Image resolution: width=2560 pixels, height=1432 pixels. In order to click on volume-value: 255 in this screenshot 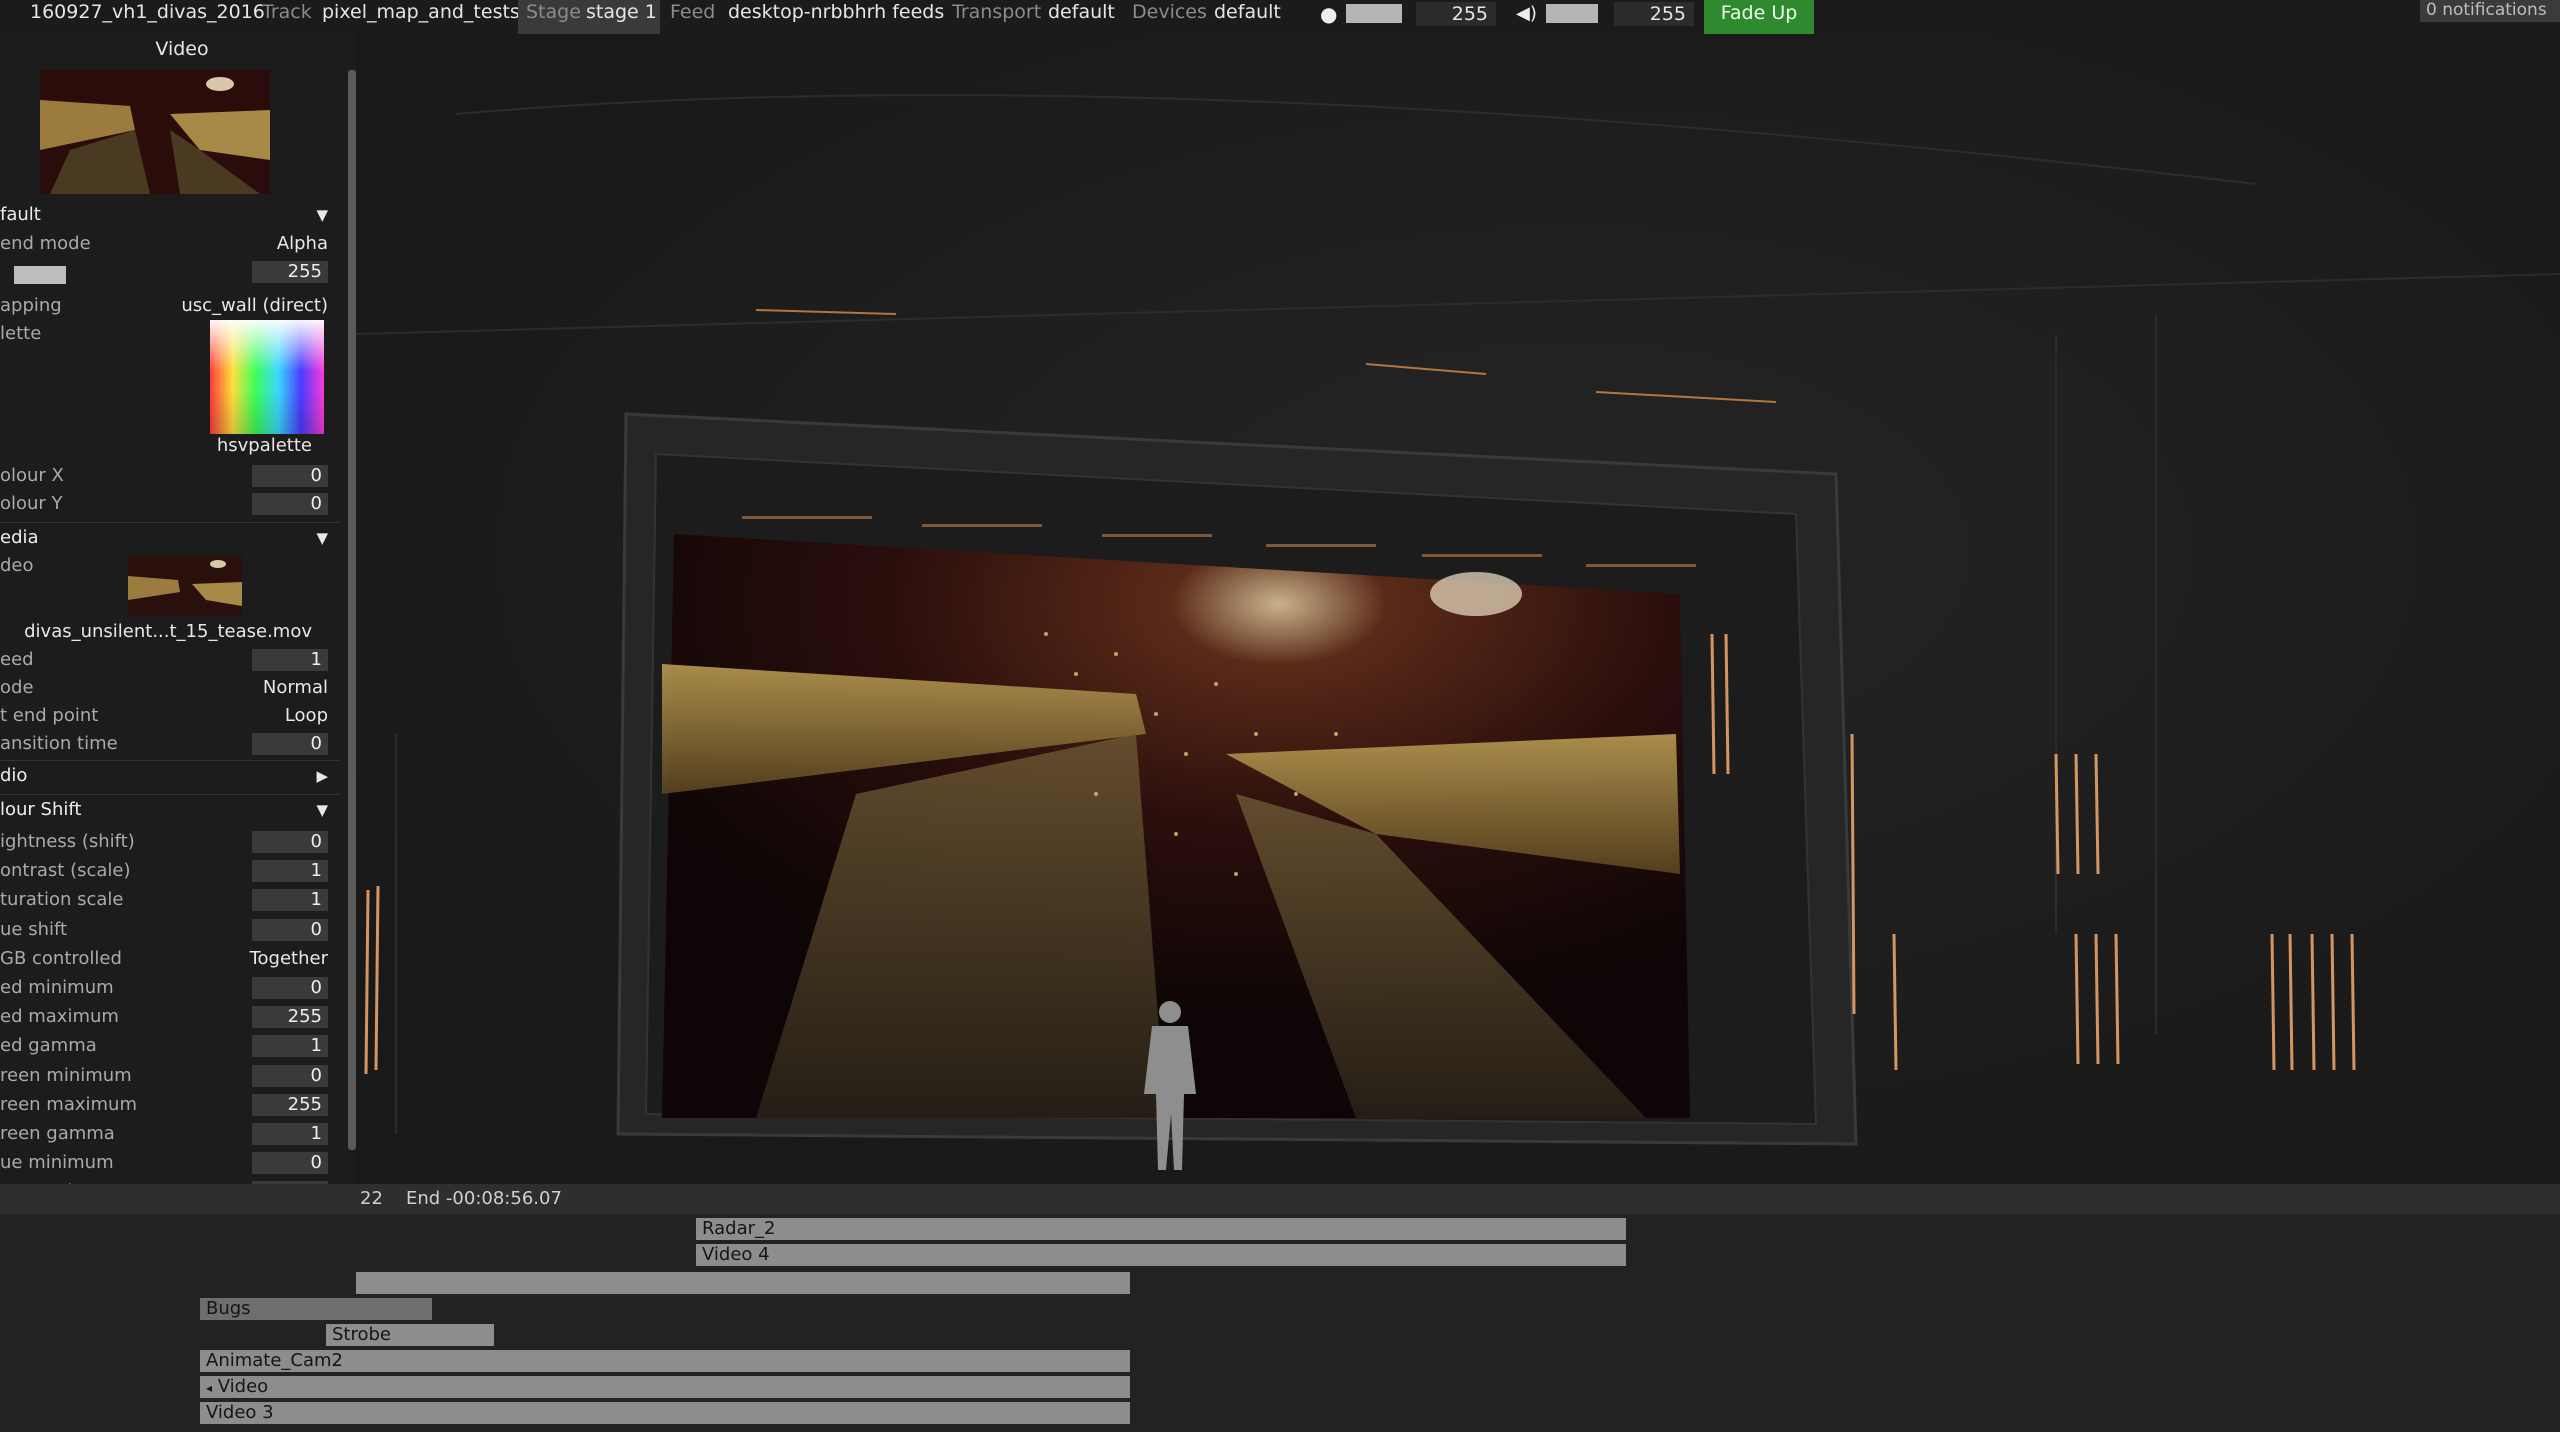, I will do `click(1654, 14)`.